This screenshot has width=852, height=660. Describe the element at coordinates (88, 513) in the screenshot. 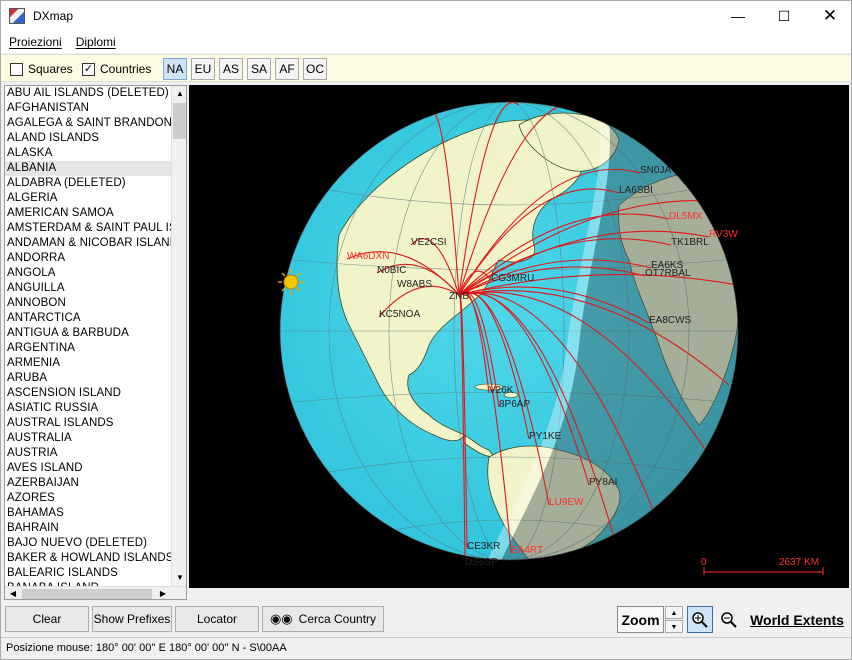

I see `country-list-item: BAHAMAS` at that location.